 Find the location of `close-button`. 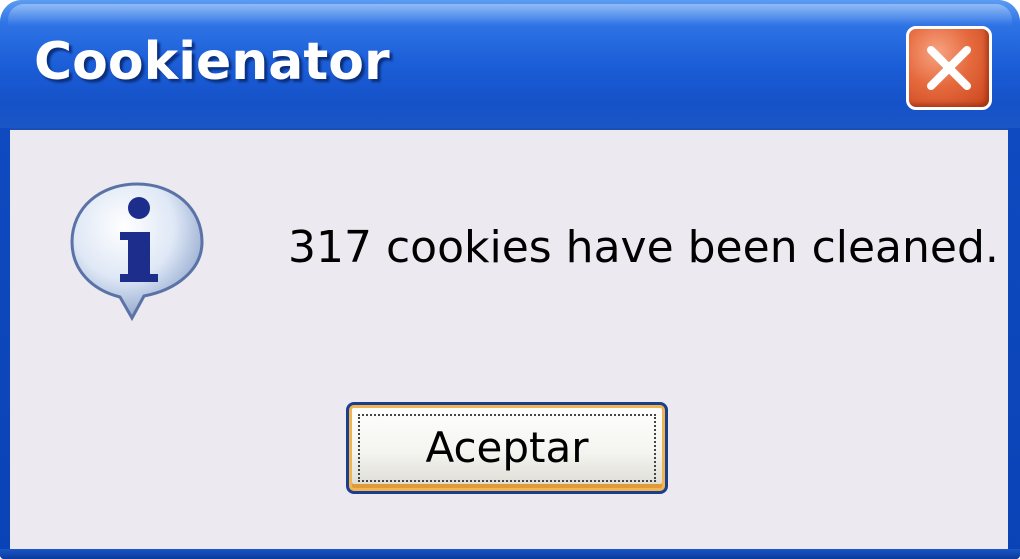

close-button is located at coordinates (949, 68).